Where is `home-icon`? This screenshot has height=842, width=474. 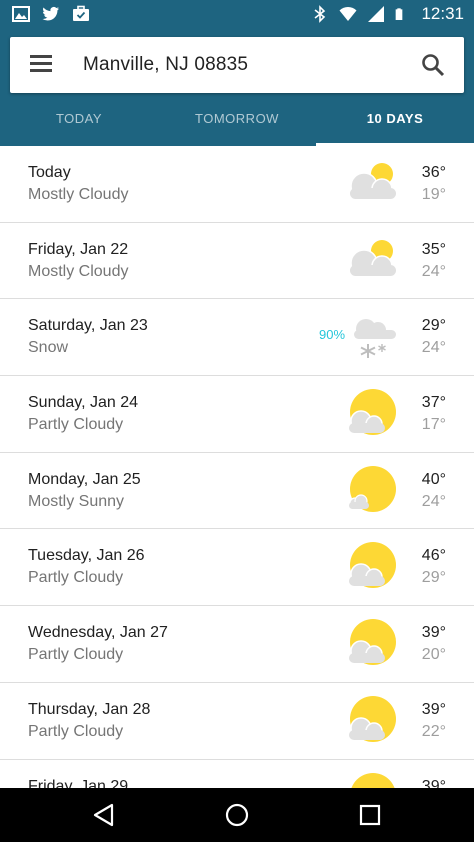
home-icon is located at coordinates (237, 815).